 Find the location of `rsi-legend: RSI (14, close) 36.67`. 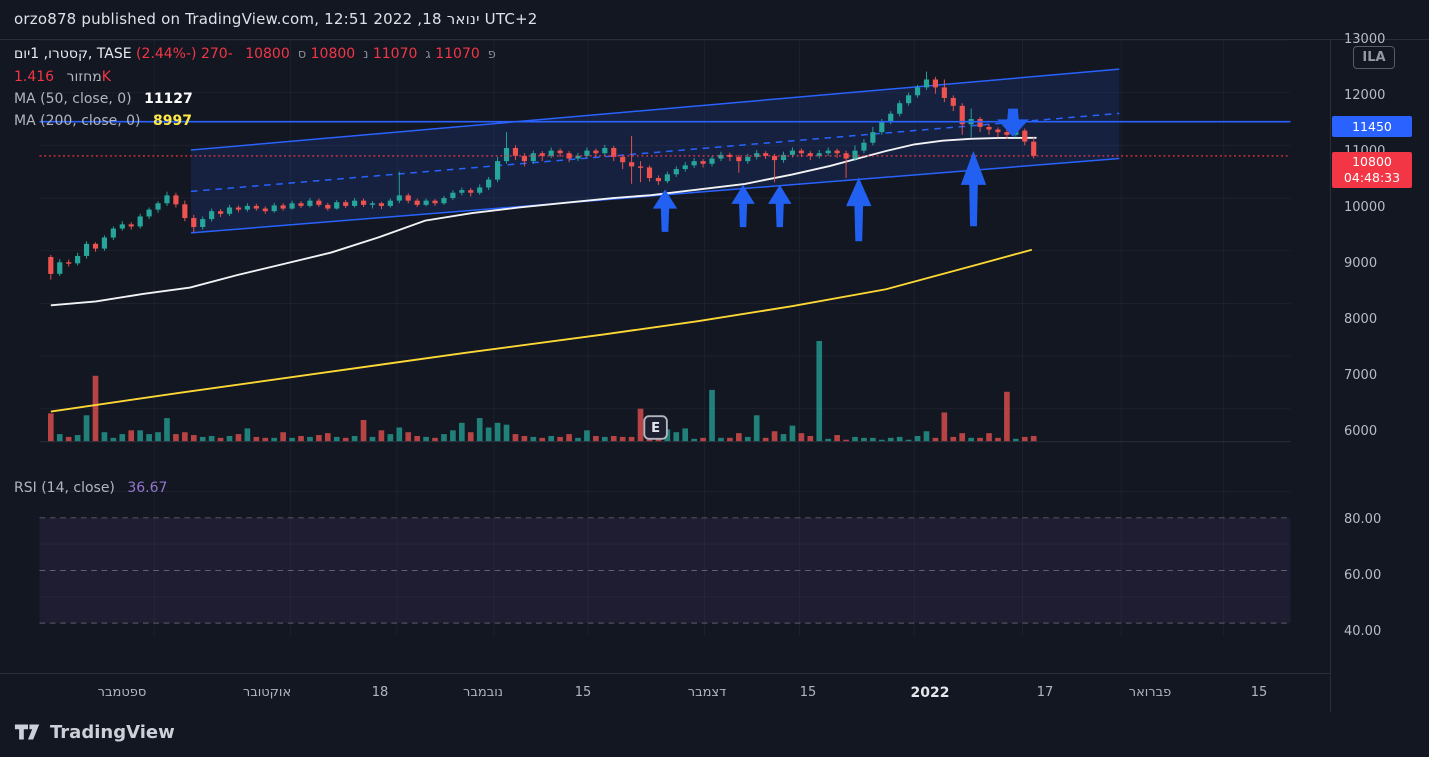

rsi-legend: RSI (14, close) 36.67 is located at coordinates (90, 488).